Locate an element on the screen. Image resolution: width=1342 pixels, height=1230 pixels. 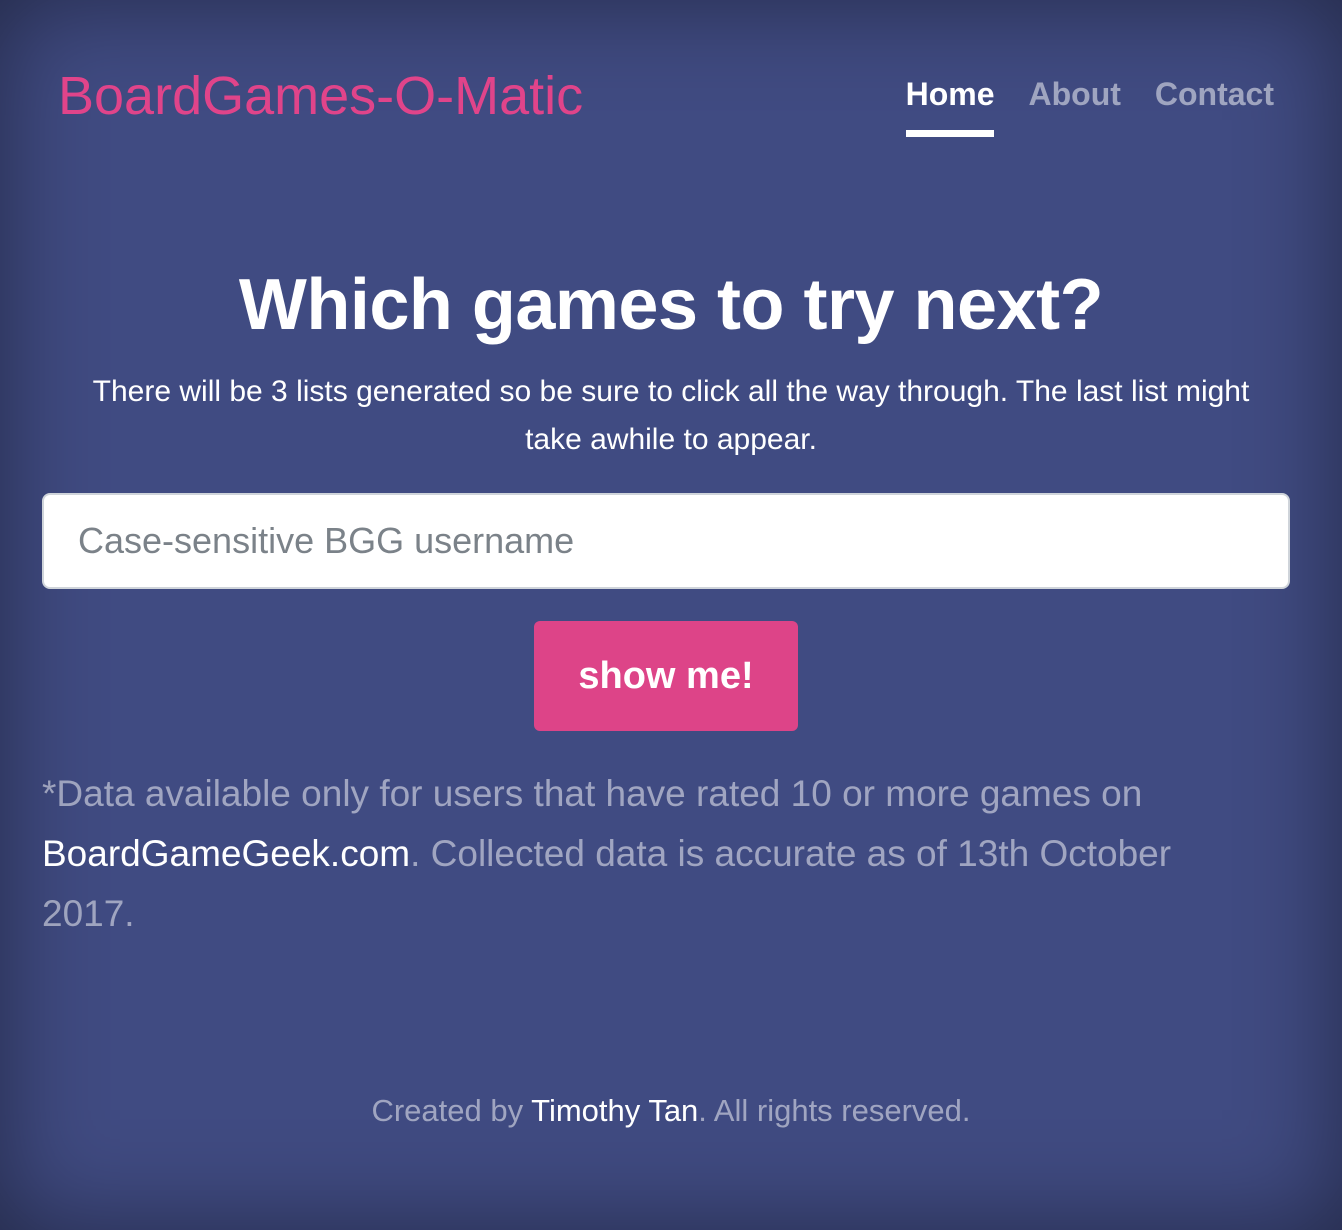
main-nav: Home About Contact is located at coordinates (1089, 104).